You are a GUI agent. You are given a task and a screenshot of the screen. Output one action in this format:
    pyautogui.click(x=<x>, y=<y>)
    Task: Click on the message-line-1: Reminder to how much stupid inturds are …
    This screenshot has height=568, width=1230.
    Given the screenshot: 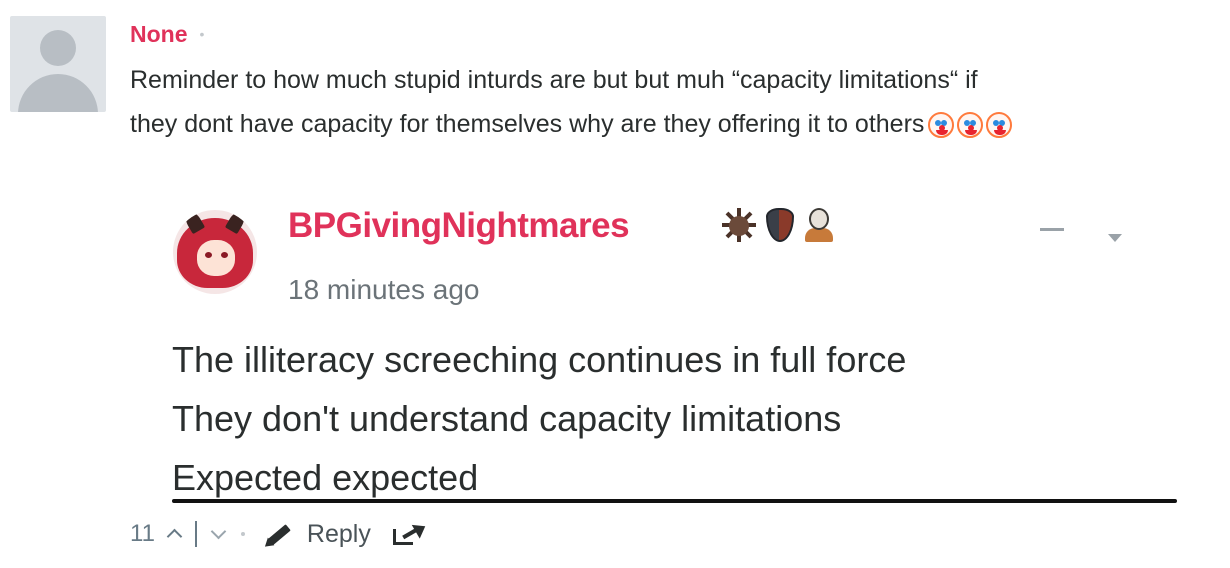 What is the action you would take?
    pyautogui.click(x=554, y=80)
    